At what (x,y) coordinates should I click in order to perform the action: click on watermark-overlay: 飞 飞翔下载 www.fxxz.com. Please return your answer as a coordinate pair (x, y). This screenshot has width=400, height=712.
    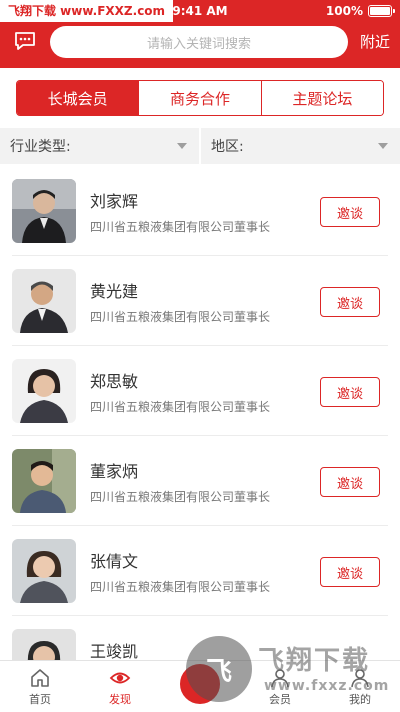
    Looking at the image, I should click on (290, 672).